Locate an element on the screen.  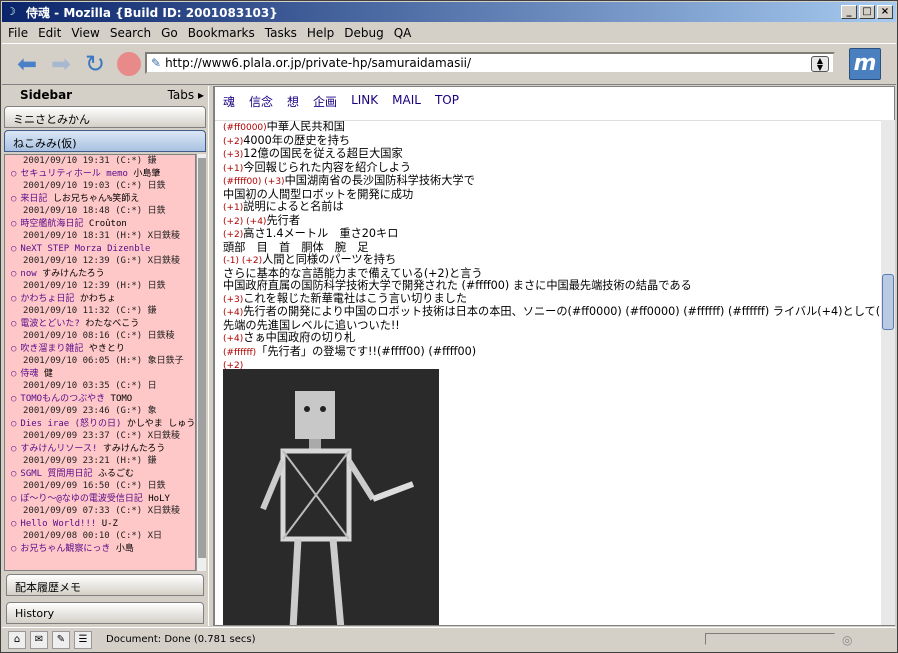
menu-qa: QA is located at coordinates (403, 33).